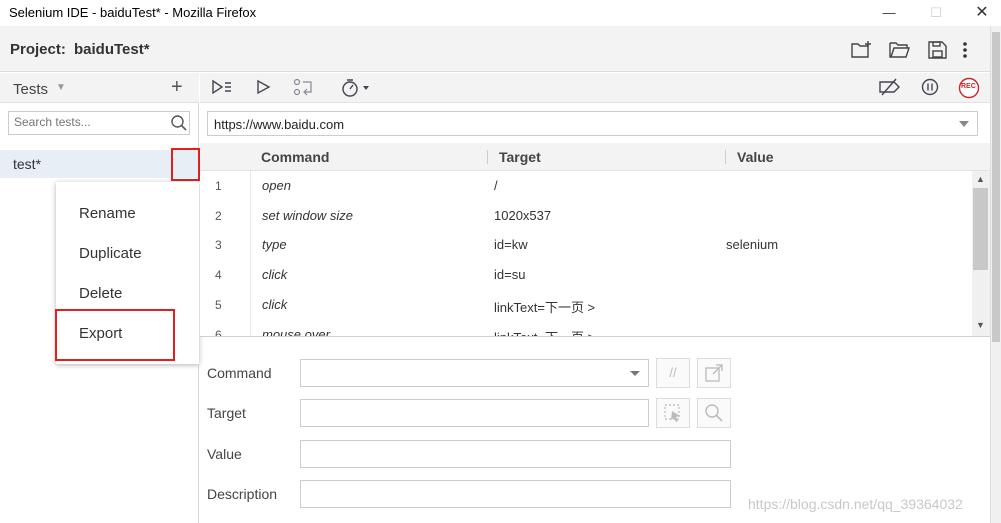 The image size is (1001, 523). Describe the element at coordinates (239, 373) in the screenshot. I see `command-label: Command` at that location.